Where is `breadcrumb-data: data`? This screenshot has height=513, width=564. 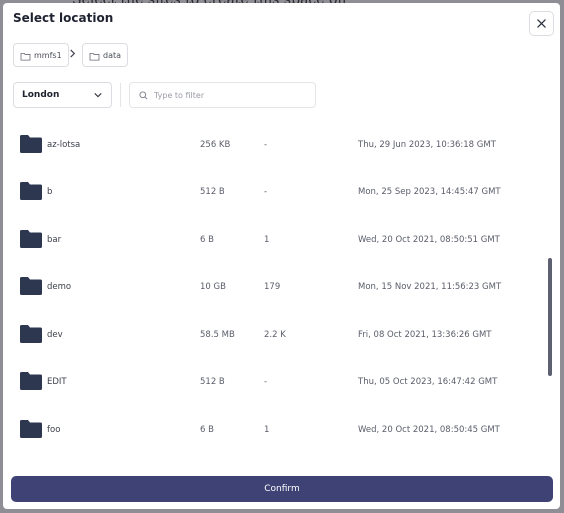 breadcrumb-data: data is located at coordinates (105, 55).